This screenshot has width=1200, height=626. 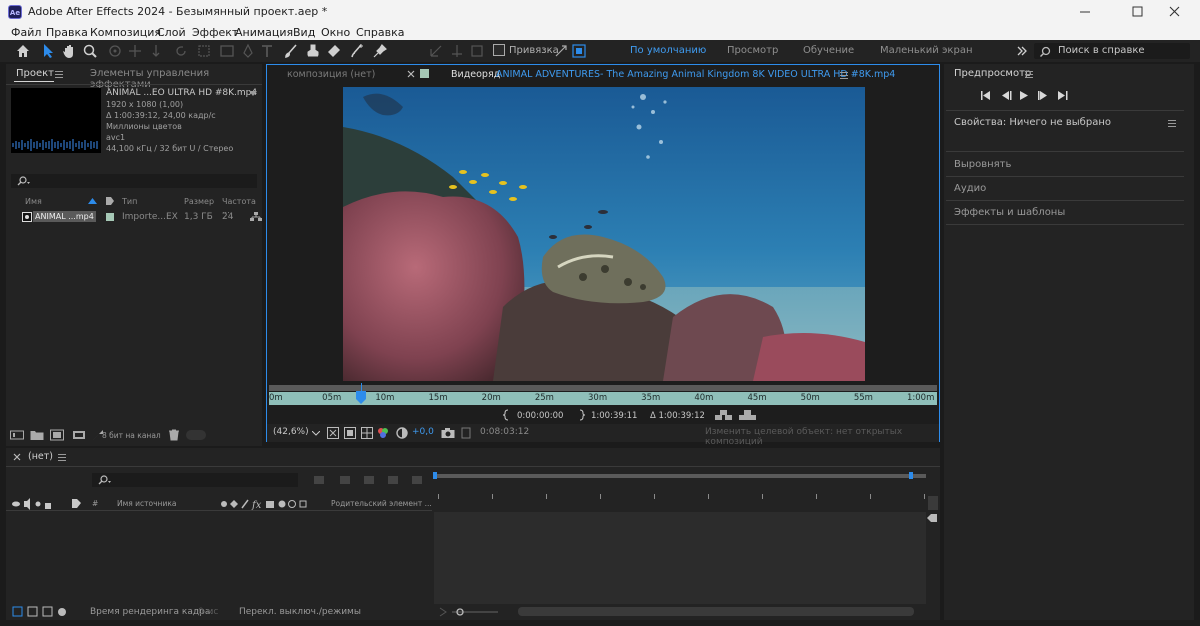 I want to click on next-frame-icon, so click(x=1042, y=95).